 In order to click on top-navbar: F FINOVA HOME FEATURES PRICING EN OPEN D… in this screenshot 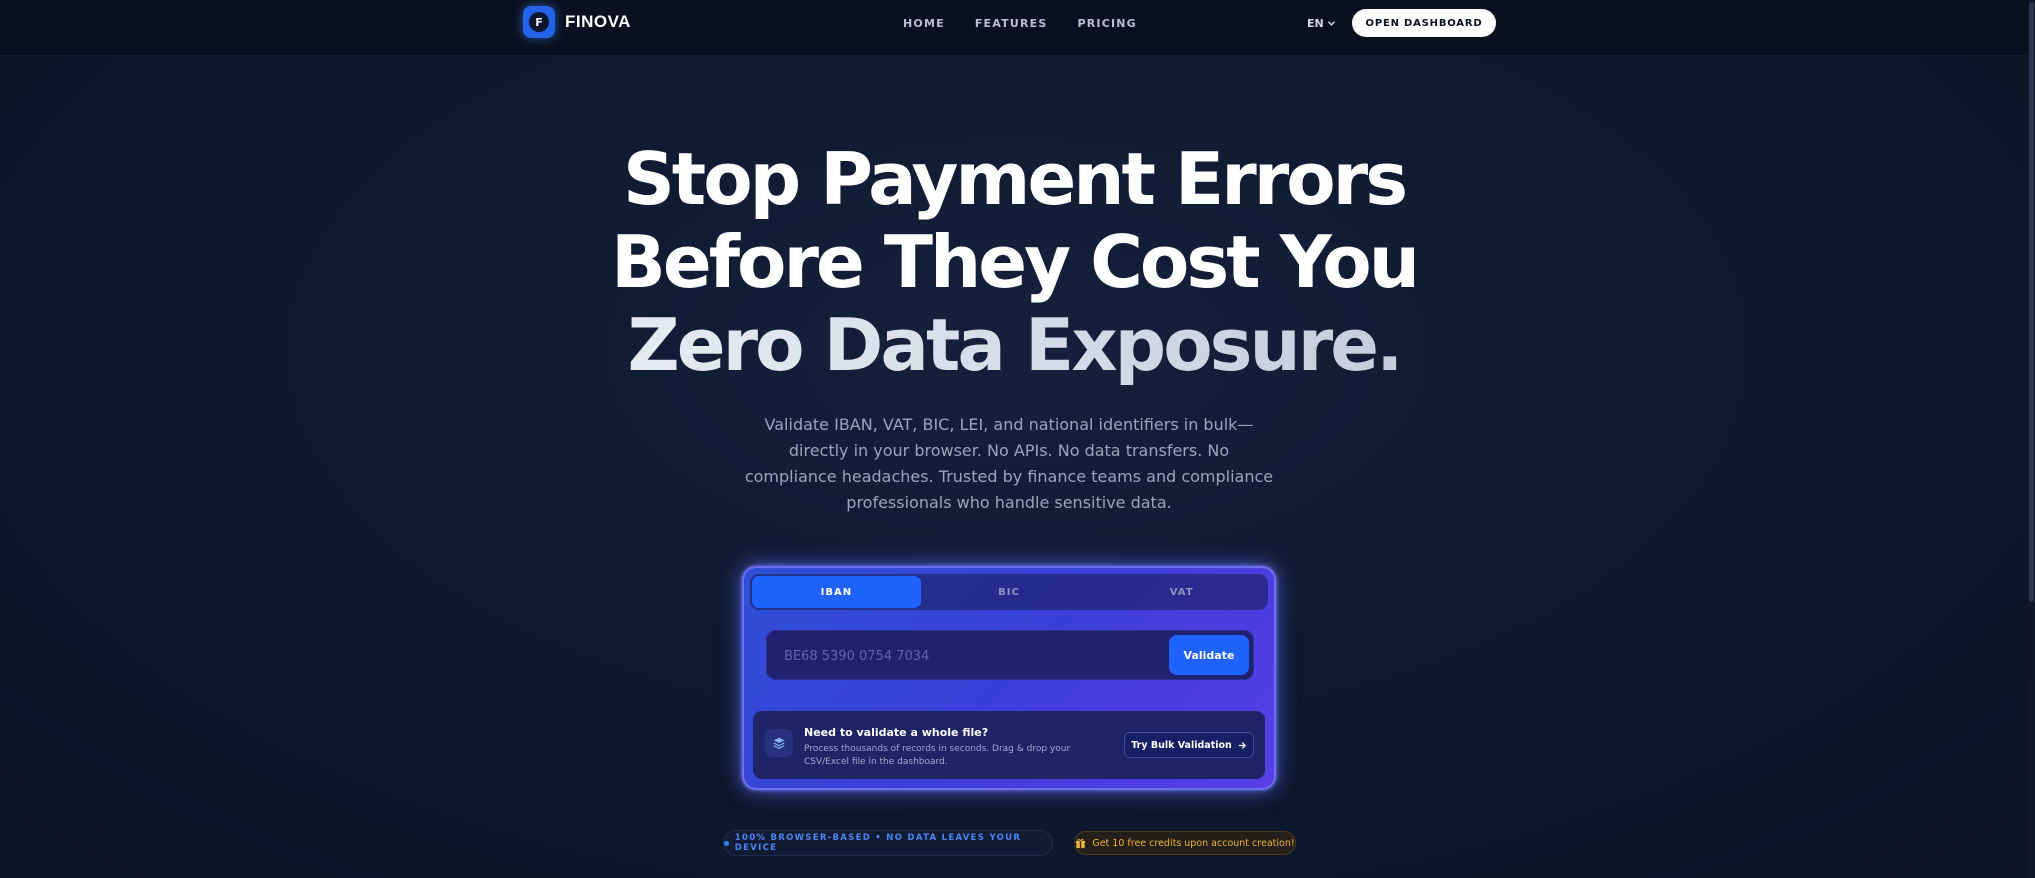, I will do `click(1014, 28)`.